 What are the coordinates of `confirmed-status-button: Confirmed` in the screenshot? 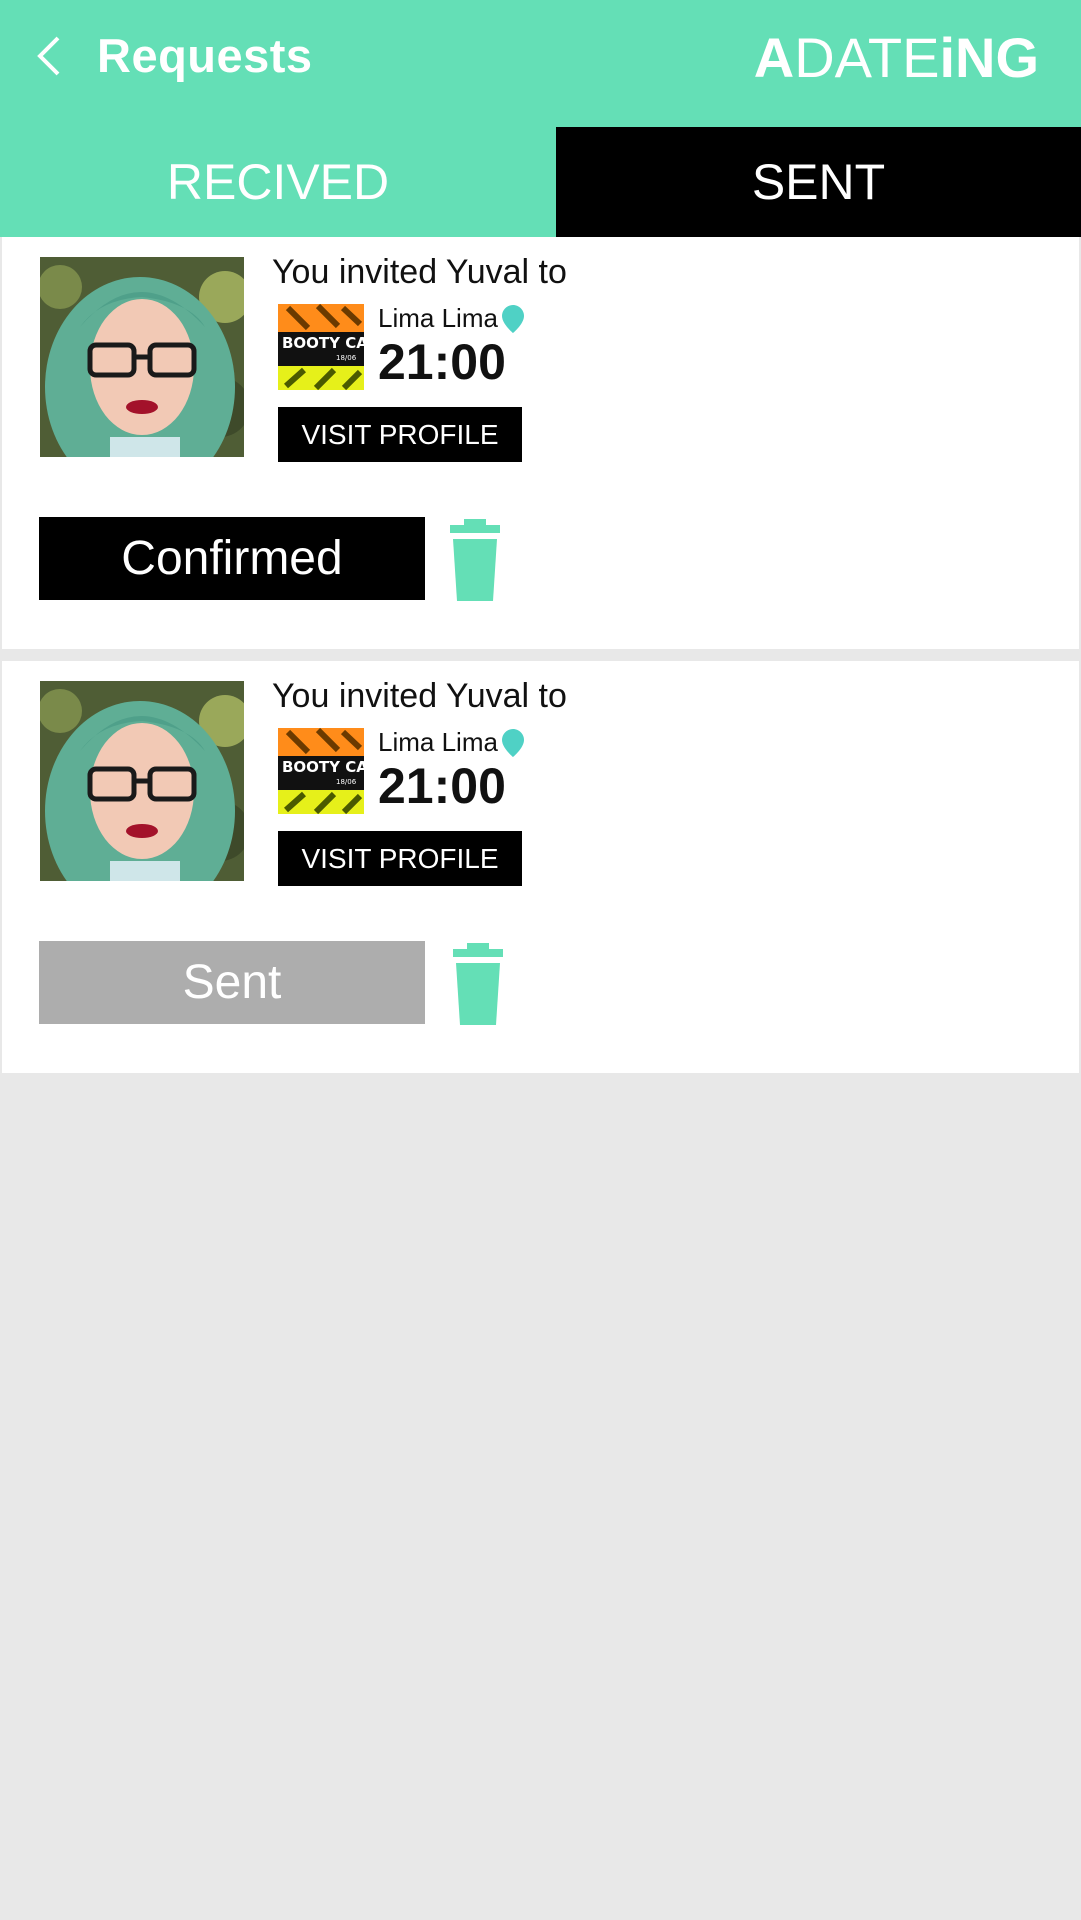 It's located at (232, 558).